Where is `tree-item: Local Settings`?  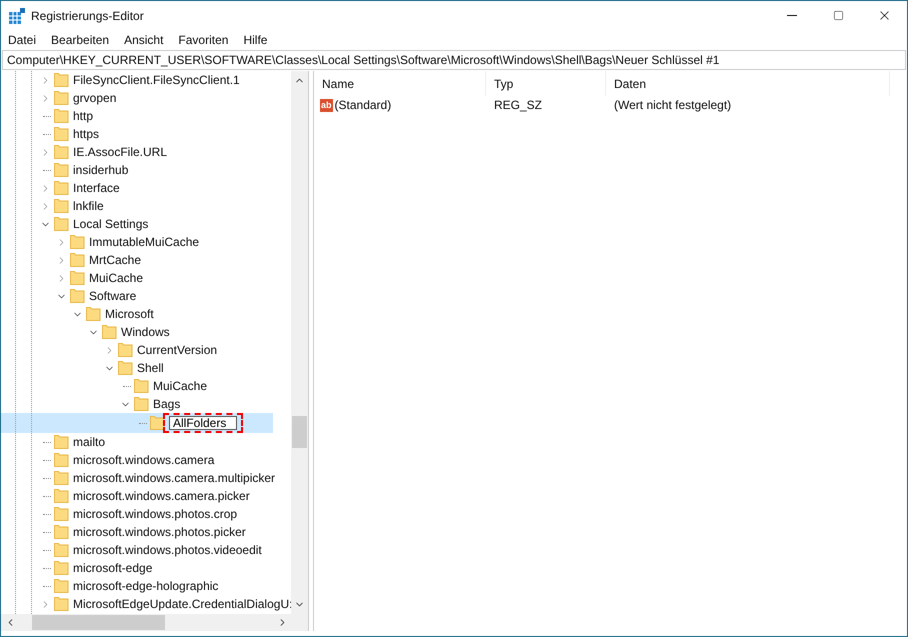 tree-item: Local Settings is located at coordinates (110, 224).